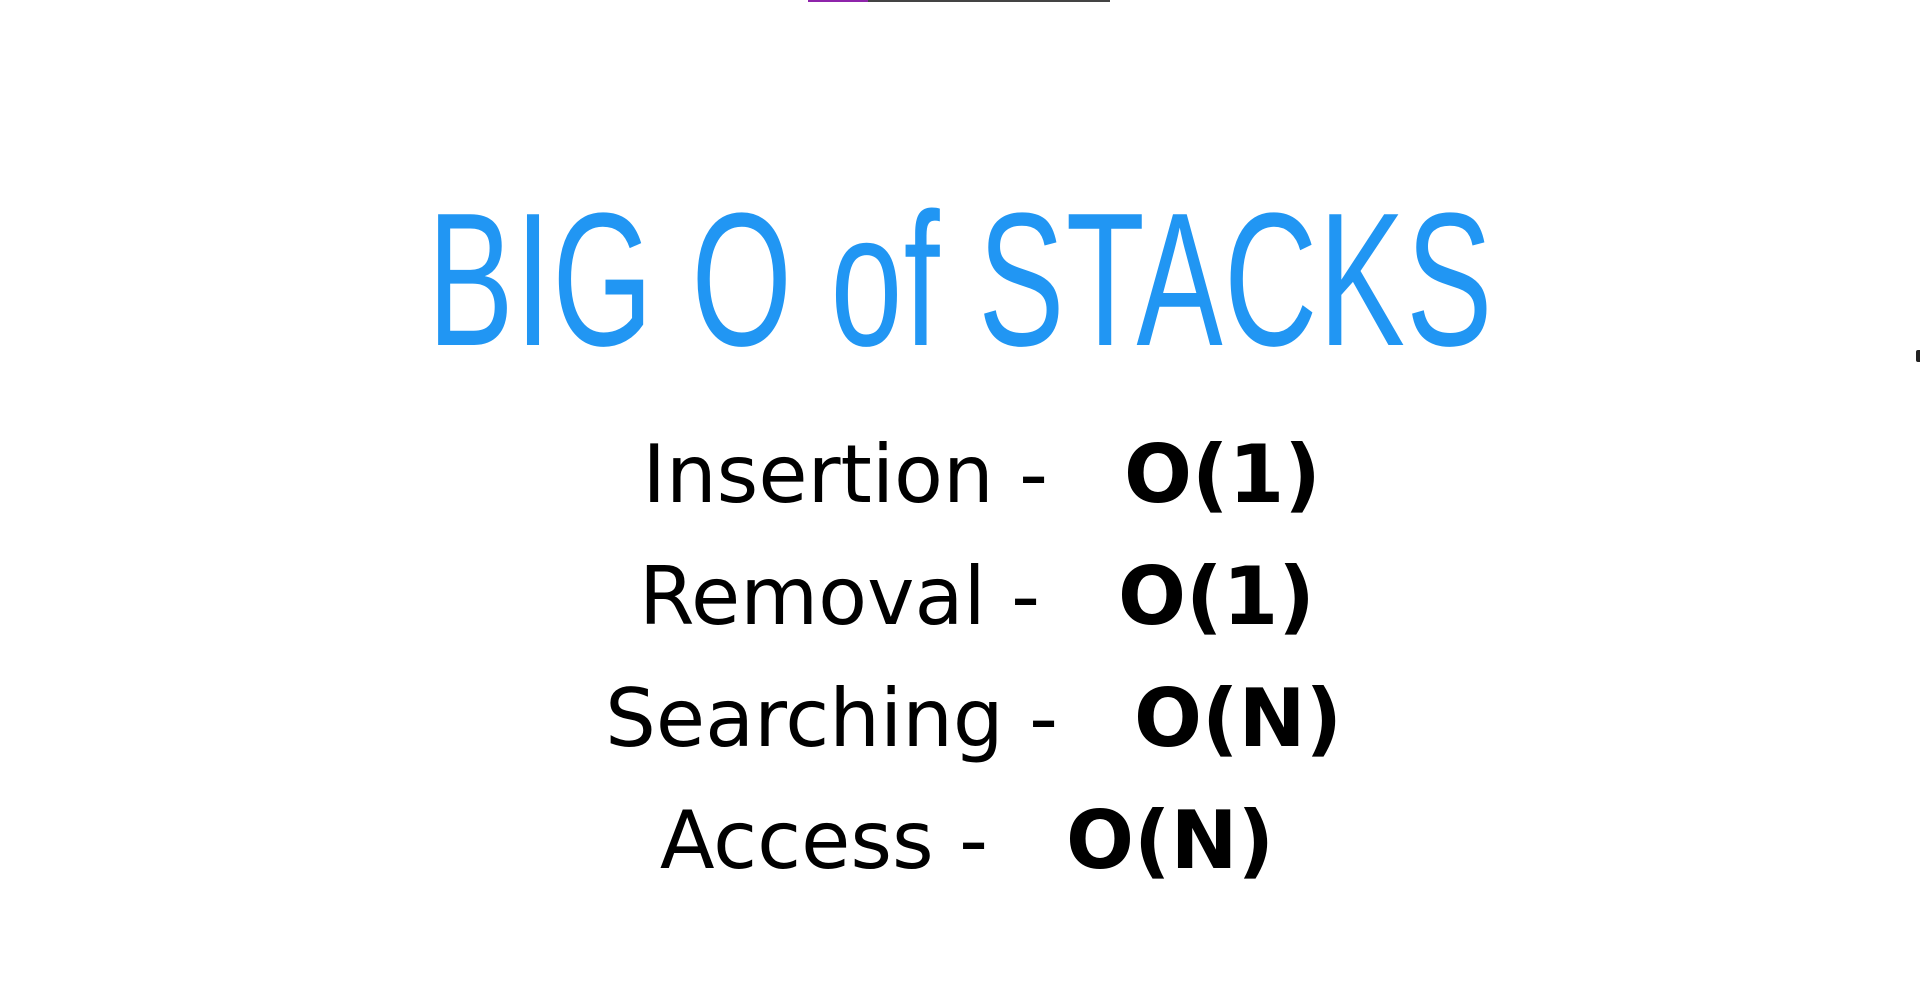  I want to click on operation-row-insertion: Insertion - O(1), so click(960, 486).